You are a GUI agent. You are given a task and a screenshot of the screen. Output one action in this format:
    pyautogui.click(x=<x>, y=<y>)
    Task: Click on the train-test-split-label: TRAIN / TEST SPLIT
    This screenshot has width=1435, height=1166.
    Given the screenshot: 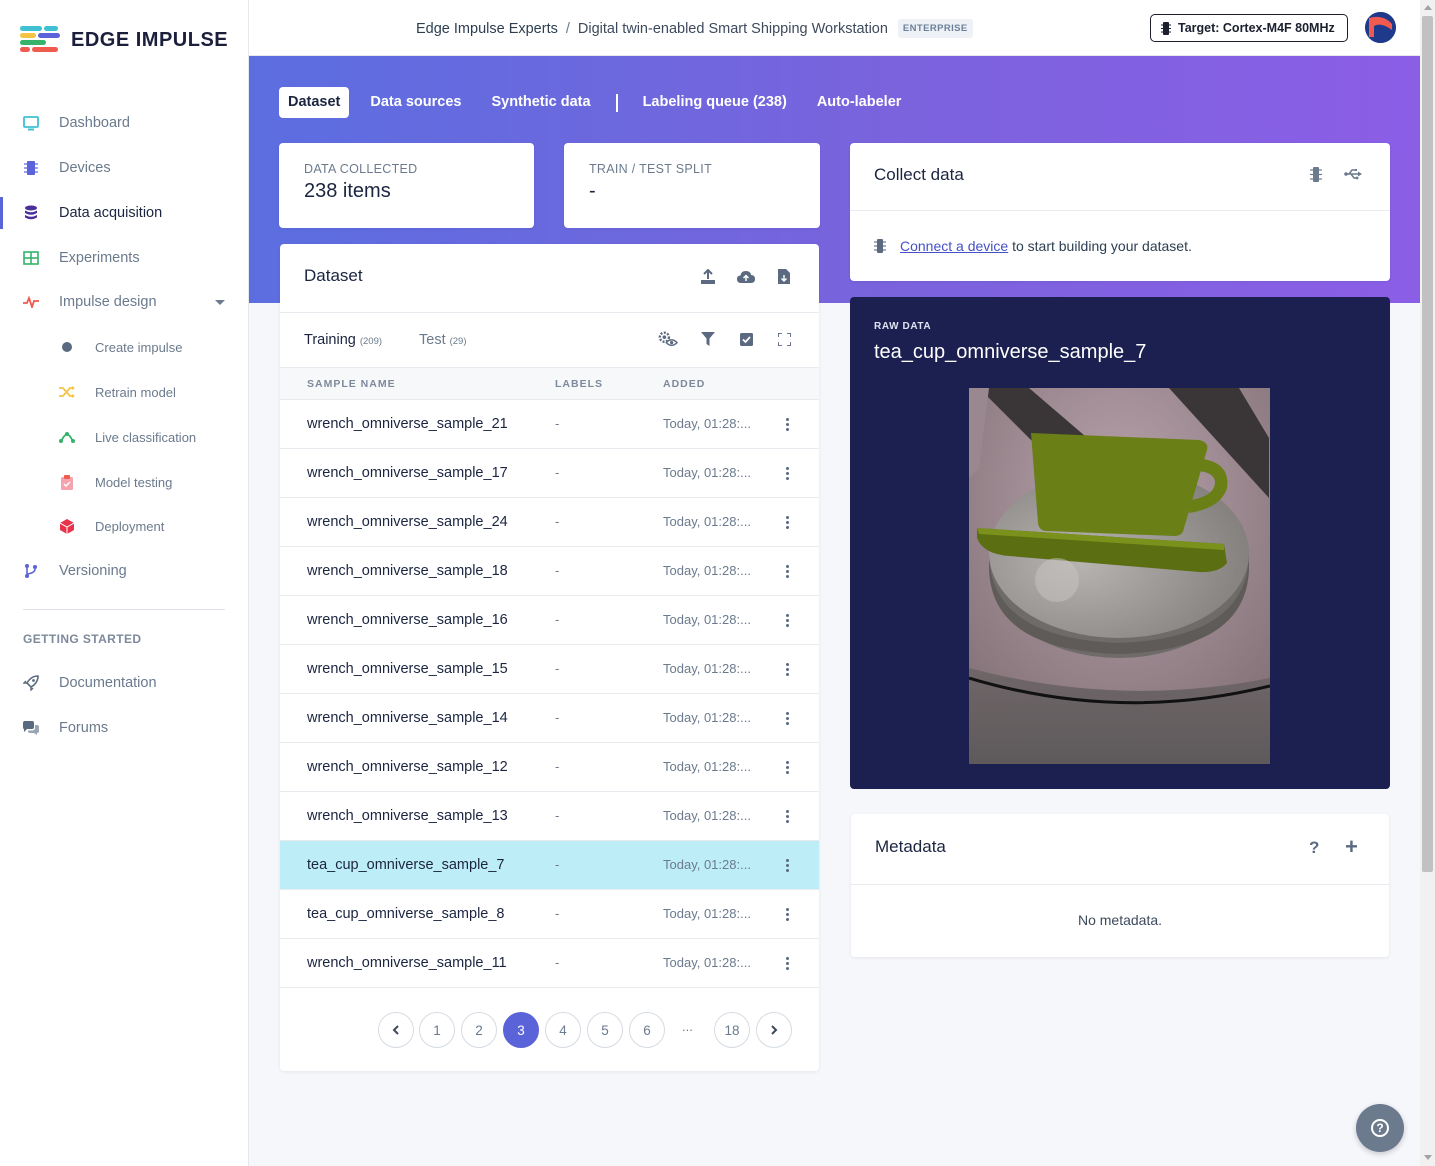 What is the action you would take?
    pyautogui.click(x=651, y=169)
    